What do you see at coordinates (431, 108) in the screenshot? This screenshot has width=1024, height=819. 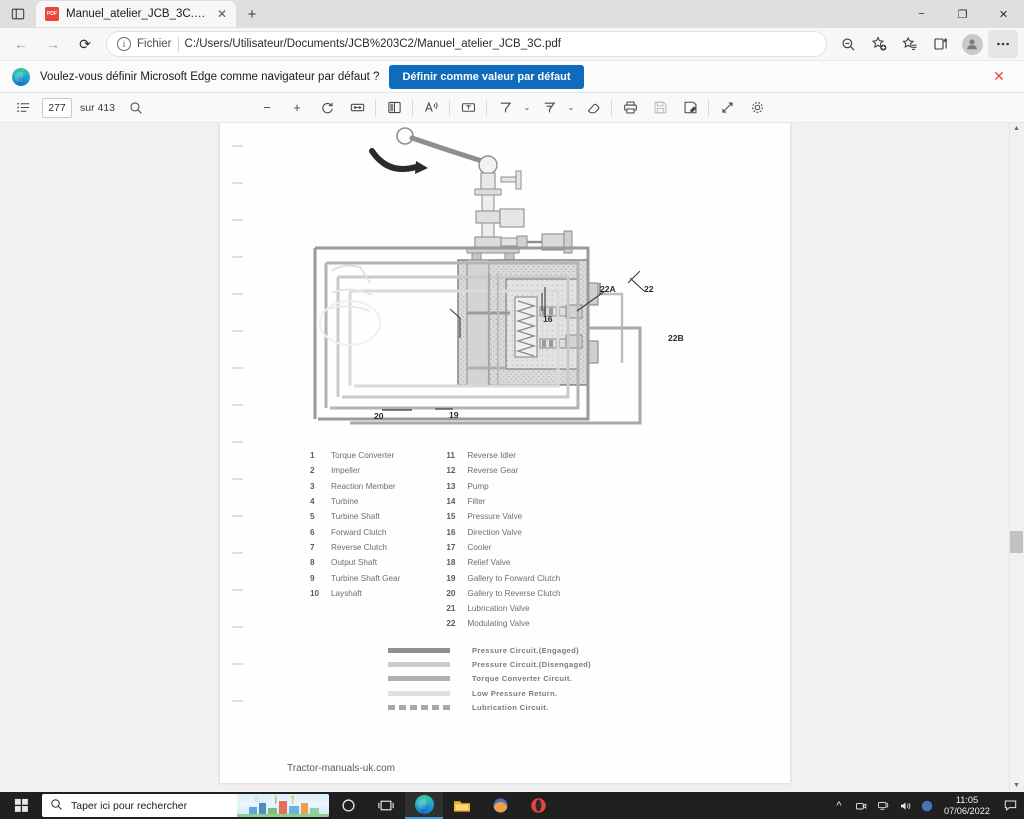 I see `read-aloud-icon` at bounding box center [431, 108].